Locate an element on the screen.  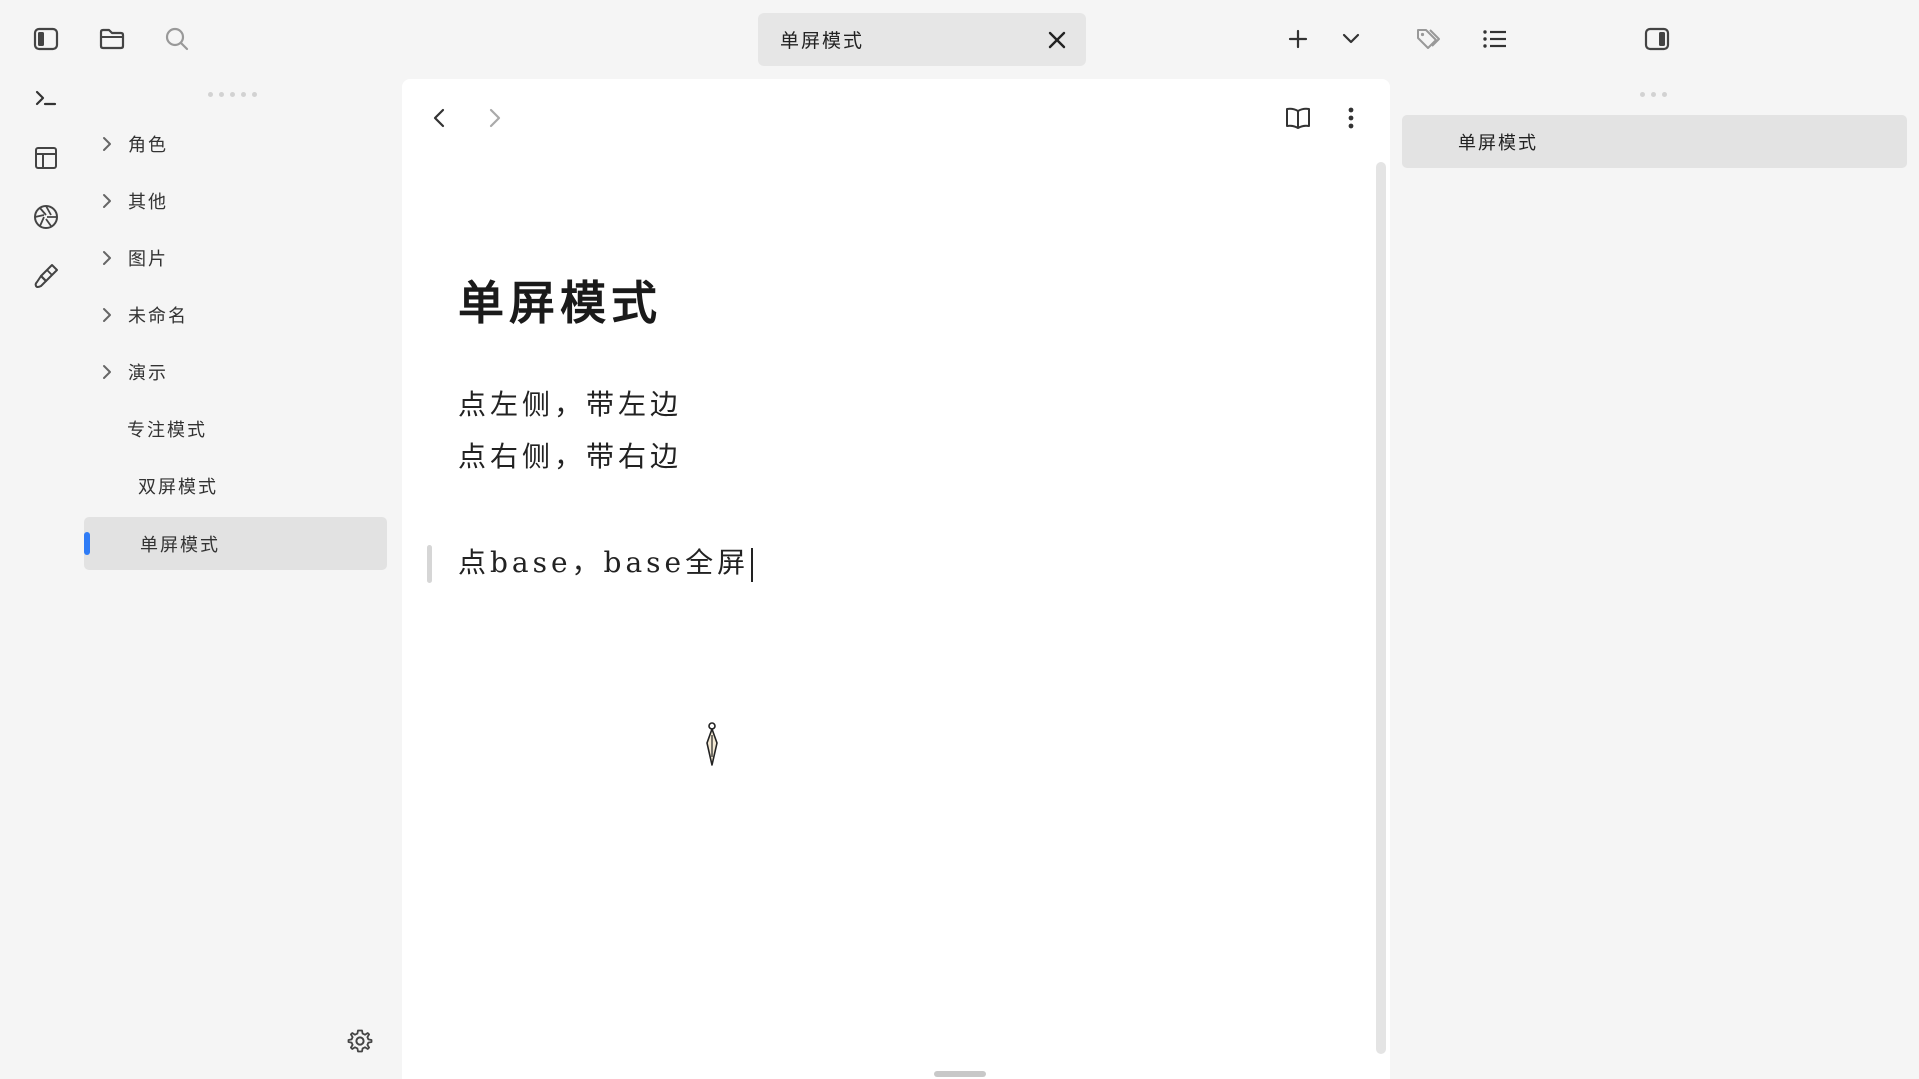
tab-active: 单屏模式 is located at coordinates (922, 39).